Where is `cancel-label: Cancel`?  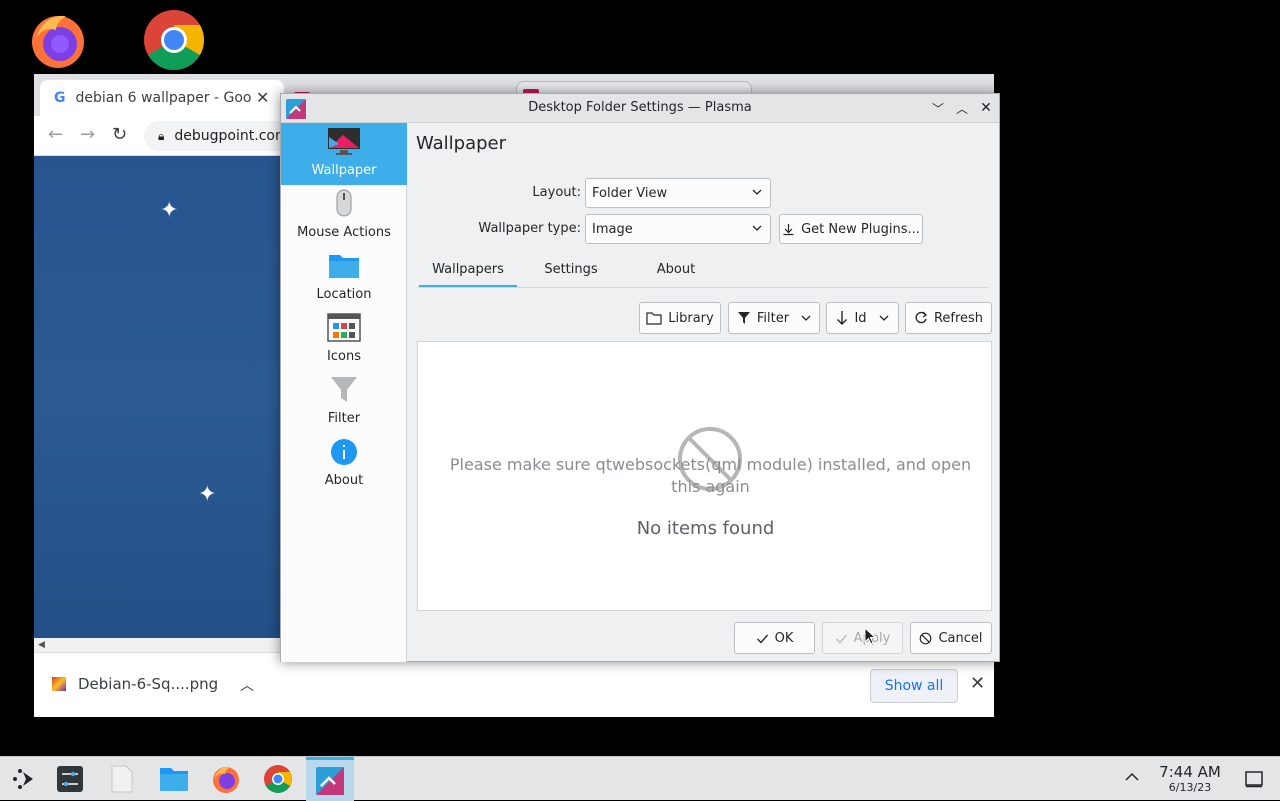
cancel-label: Cancel is located at coordinates (960, 638).